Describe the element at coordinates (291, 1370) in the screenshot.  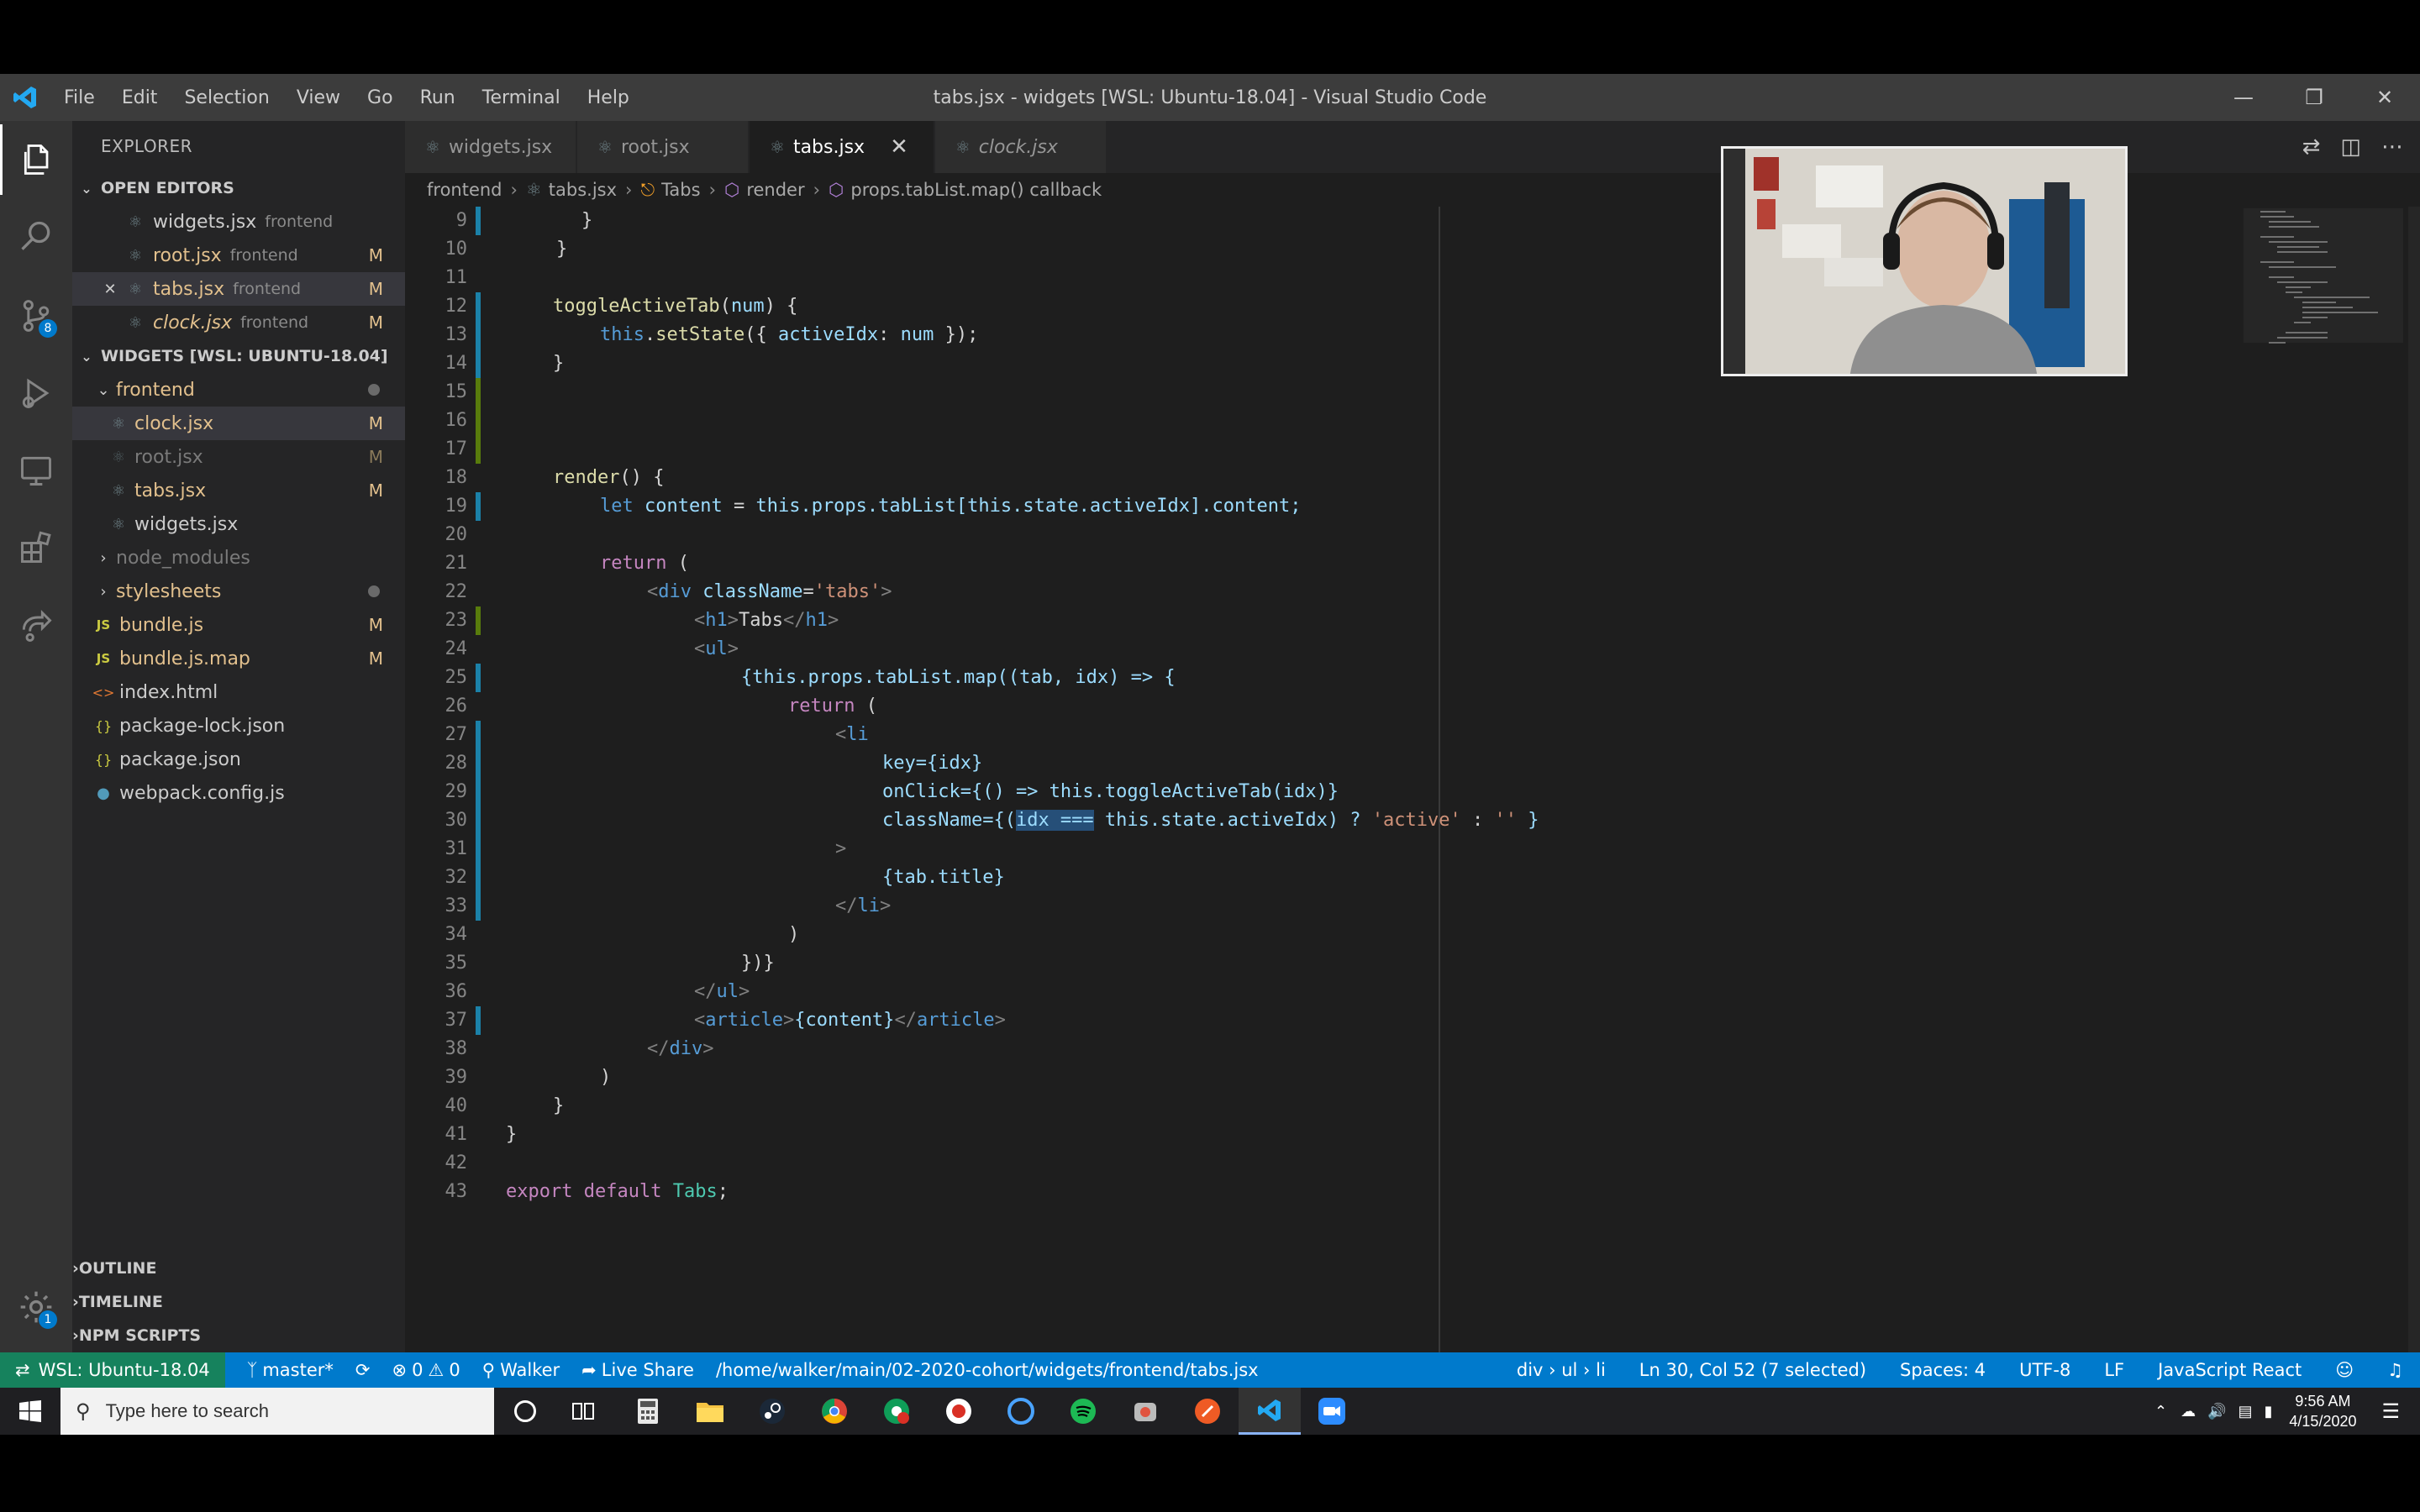
I see `git-branch: ᛉ master*` at that location.